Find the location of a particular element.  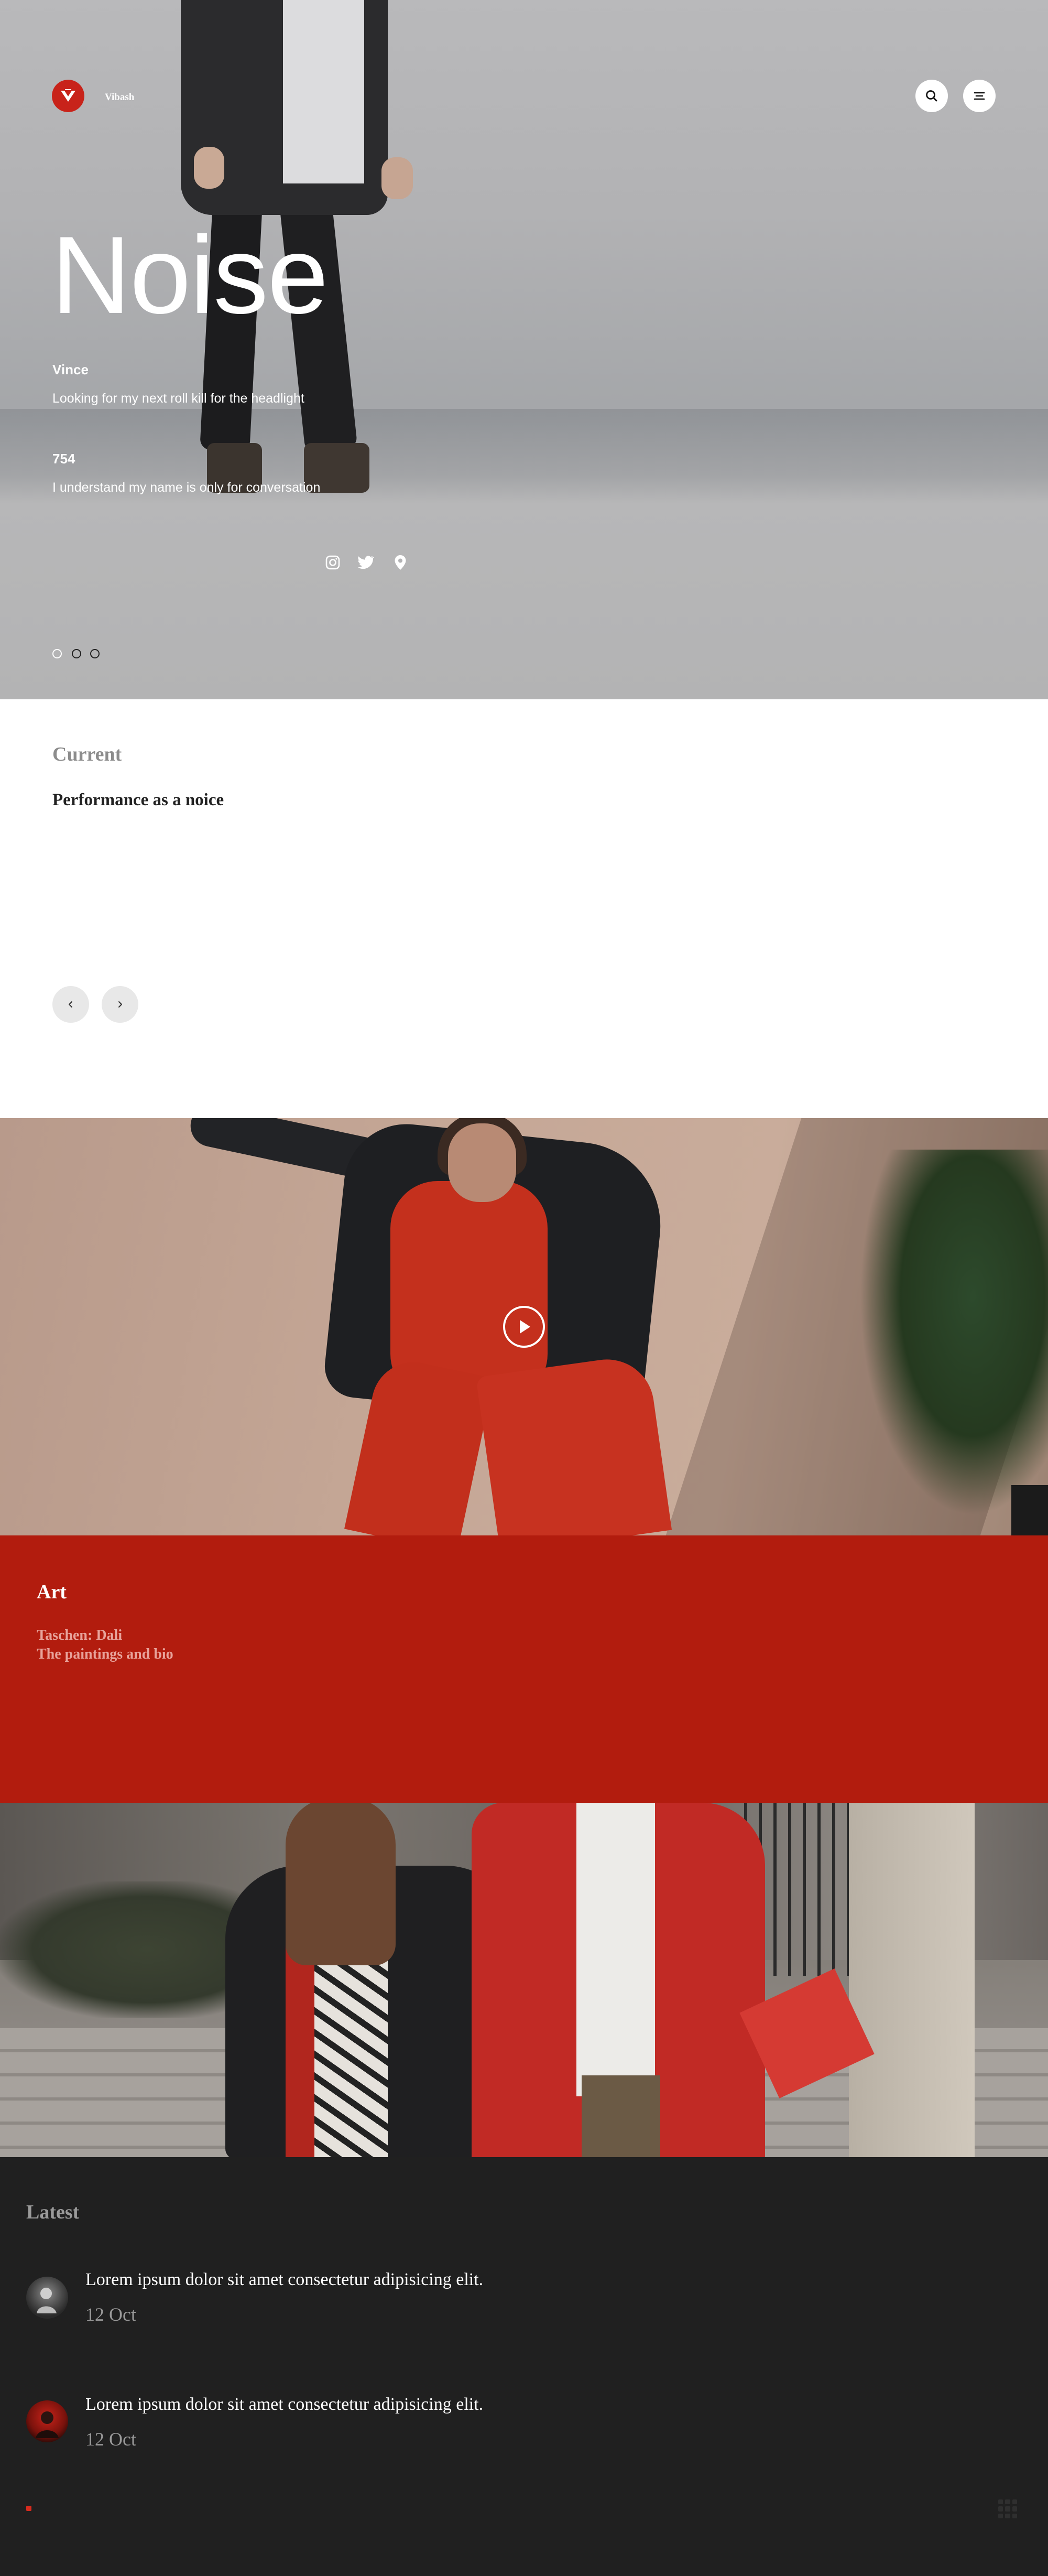

hero-author-name: Vince is located at coordinates (70, 369).